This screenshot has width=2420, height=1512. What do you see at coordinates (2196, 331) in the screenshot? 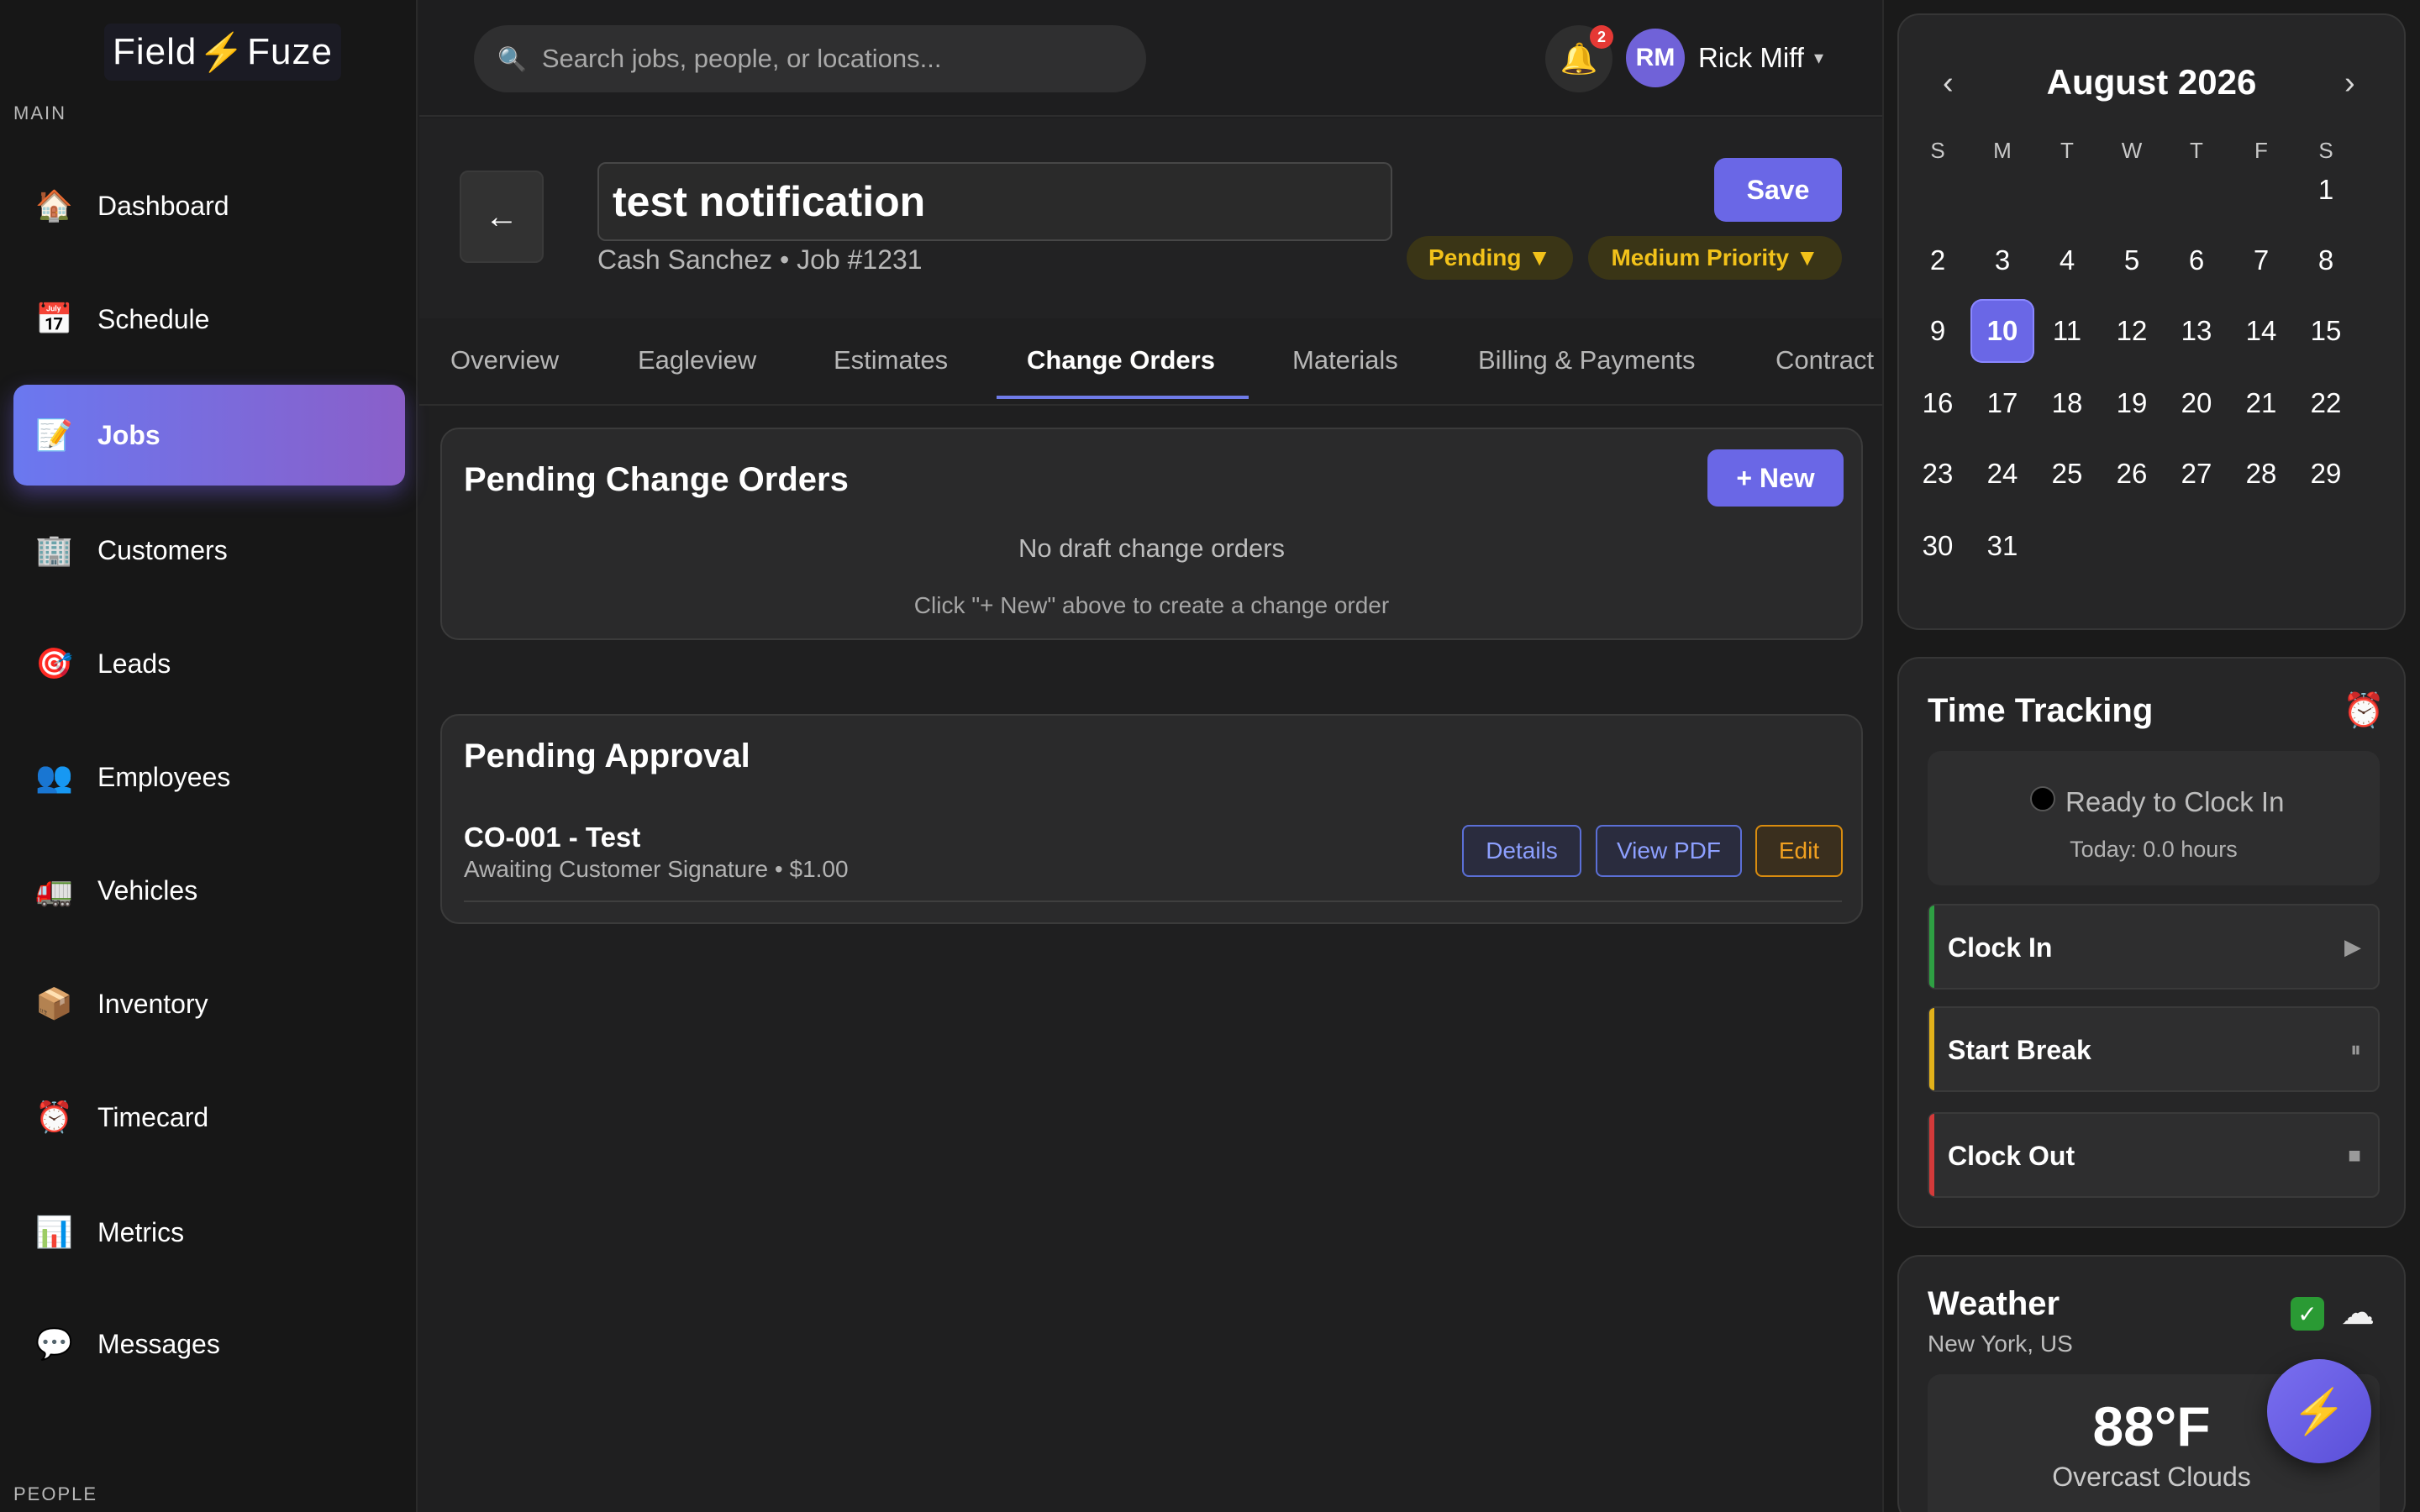
I see `calendar-day: 13` at bounding box center [2196, 331].